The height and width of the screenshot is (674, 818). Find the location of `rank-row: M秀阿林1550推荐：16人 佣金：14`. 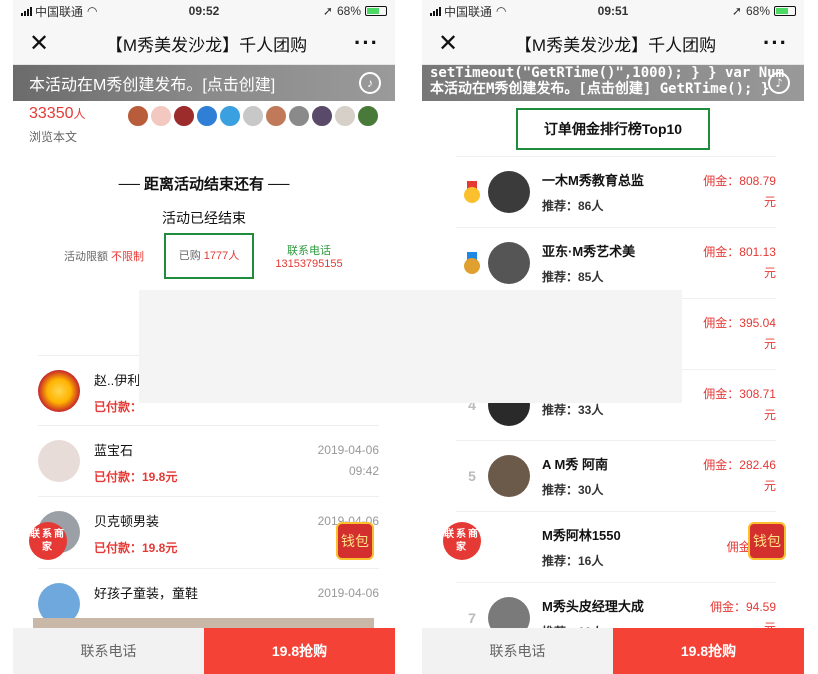

rank-row: M秀阿林1550推荐：16人 佣金：14 is located at coordinates (616, 546).